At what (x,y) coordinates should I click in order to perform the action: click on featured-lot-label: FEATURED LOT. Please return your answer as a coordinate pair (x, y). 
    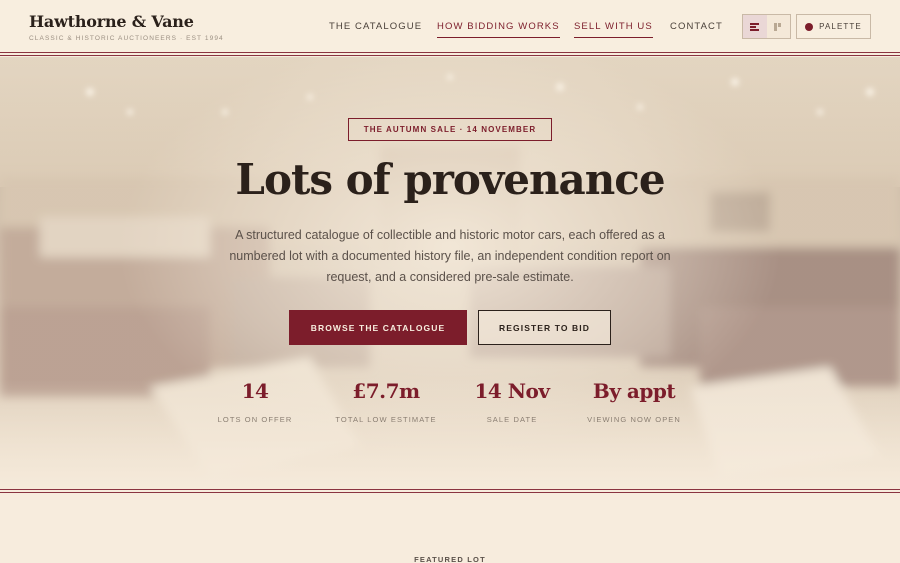
    Looking at the image, I should click on (450, 559).